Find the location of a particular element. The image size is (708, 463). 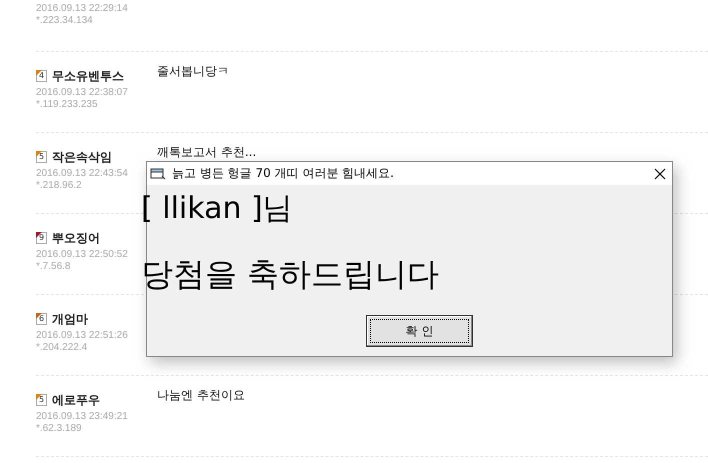

user-name: 무소유벤투스 is located at coordinates (88, 76).